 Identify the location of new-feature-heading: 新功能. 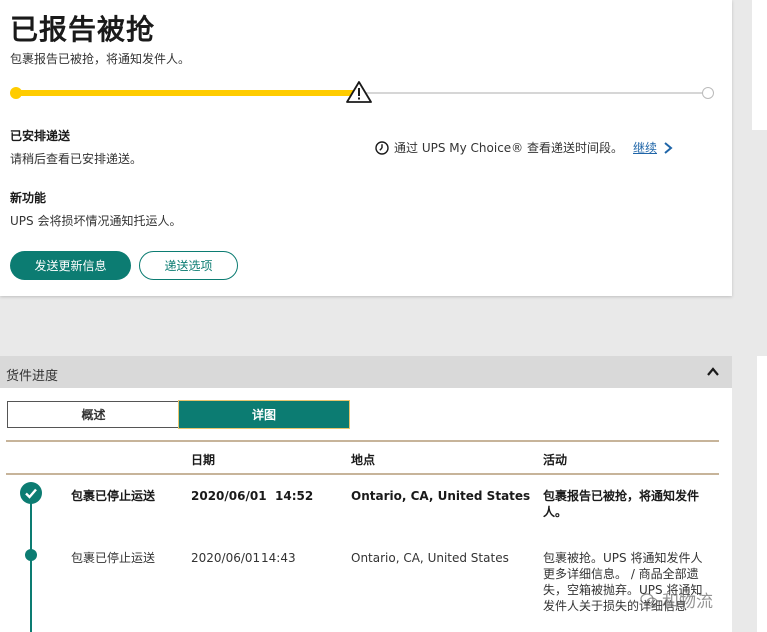
(28, 198).